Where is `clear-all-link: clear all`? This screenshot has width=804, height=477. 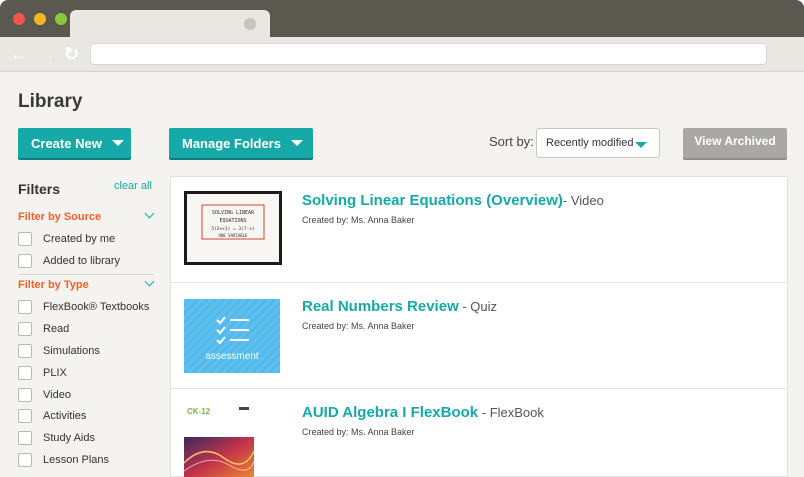 clear-all-link: clear all is located at coordinates (133, 186).